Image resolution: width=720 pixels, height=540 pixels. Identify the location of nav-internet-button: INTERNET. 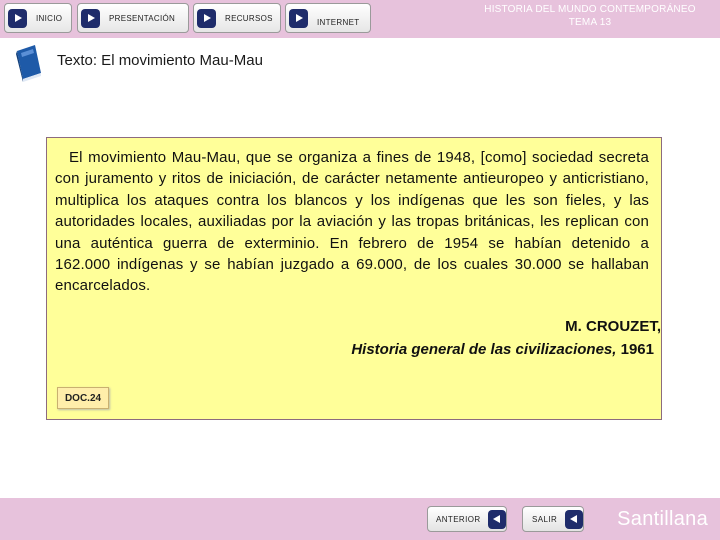
(328, 18).